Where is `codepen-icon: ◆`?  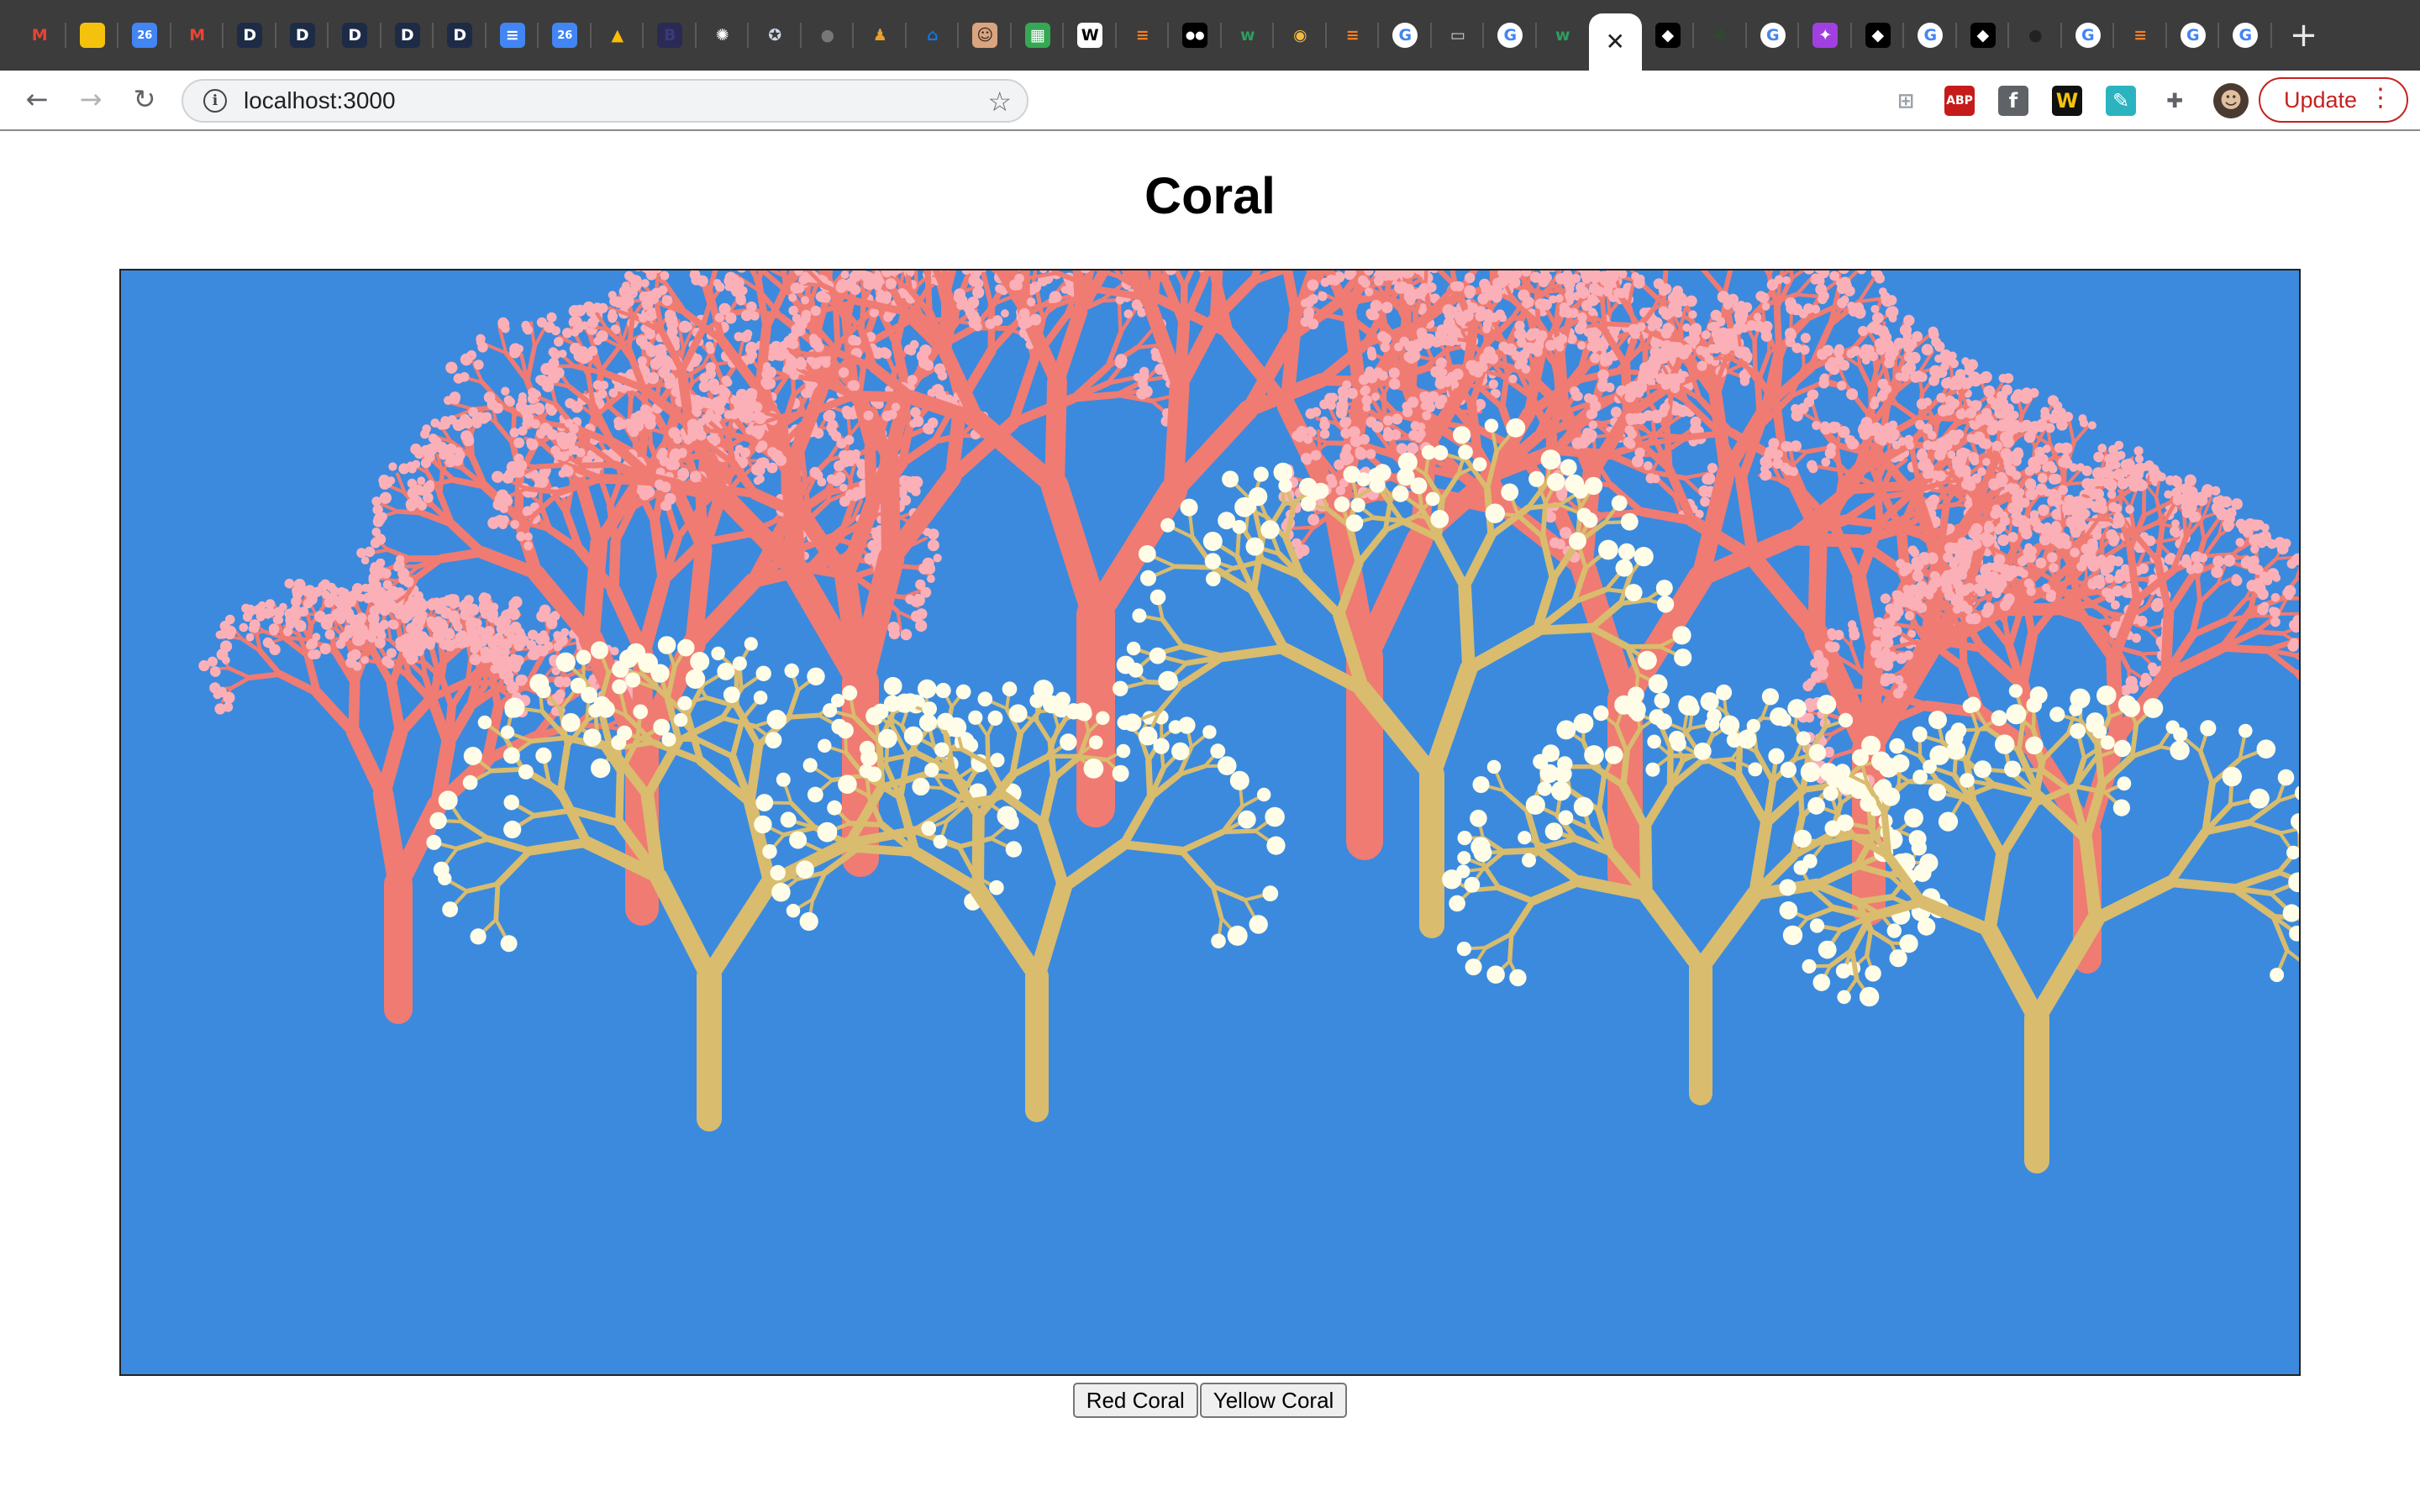
codepen-icon: ◆ is located at coordinates (1668, 35).